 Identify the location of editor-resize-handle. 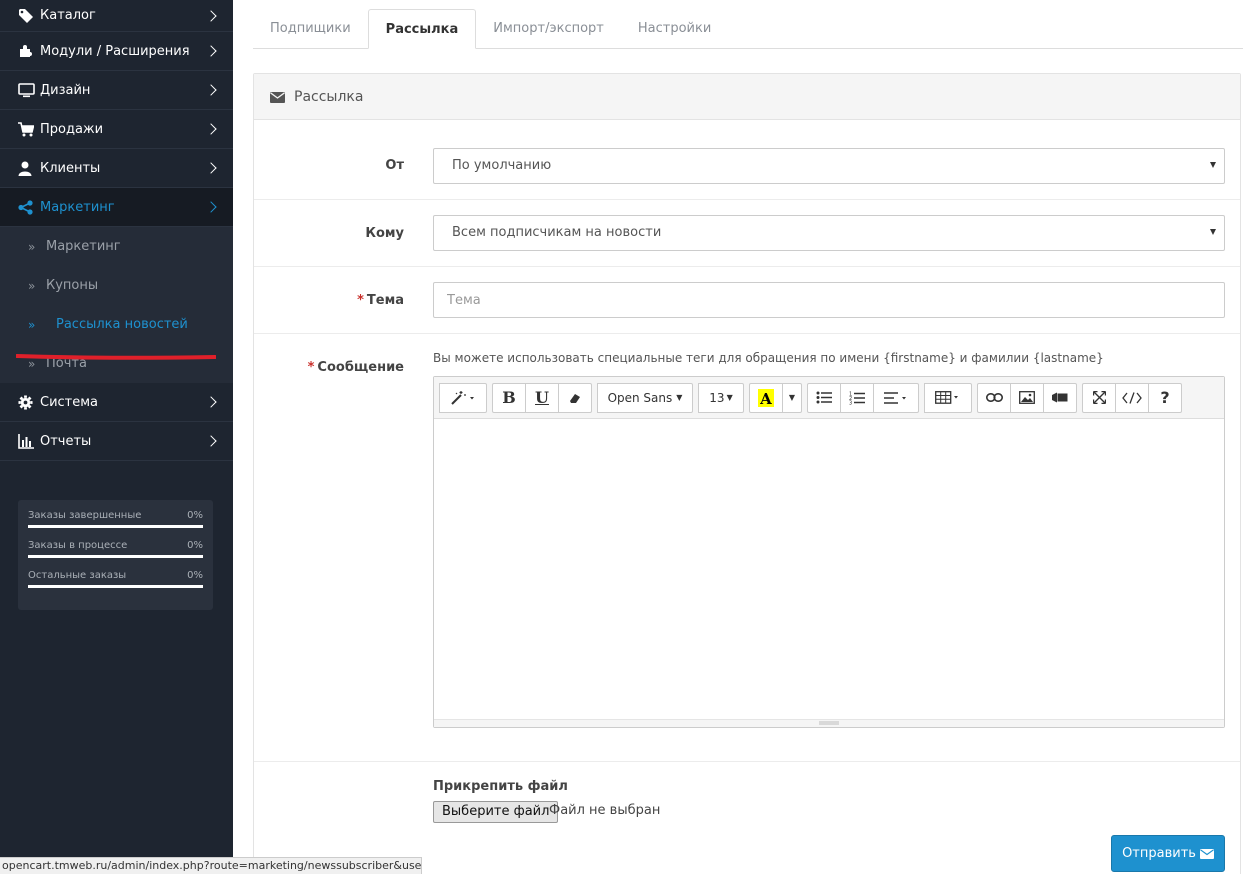
(829, 723).